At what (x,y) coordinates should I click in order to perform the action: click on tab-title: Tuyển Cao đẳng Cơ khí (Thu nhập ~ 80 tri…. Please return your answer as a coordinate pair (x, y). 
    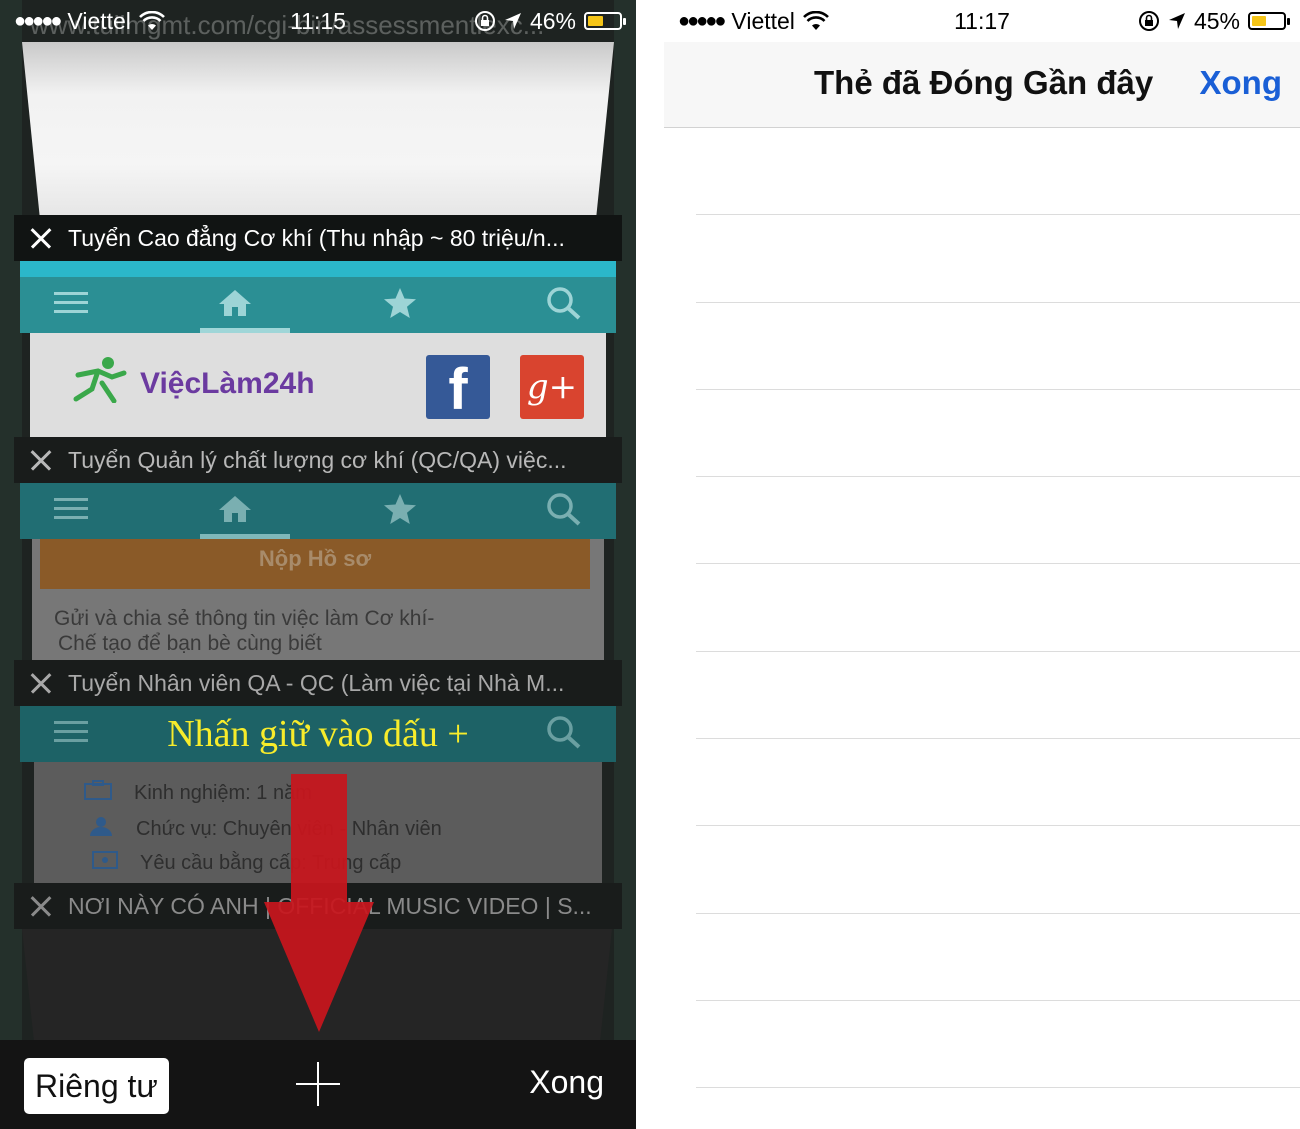
    Looking at the image, I should click on (316, 237).